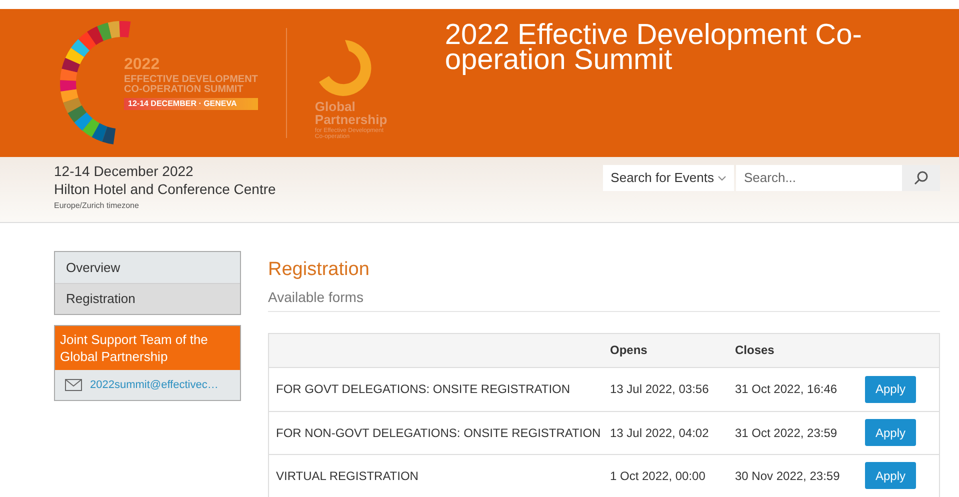 Image resolution: width=959 pixels, height=497 pixels. What do you see at coordinates (653, 48) in the screenshot?
I see `summit-title: 2022 Effective Development Co-operation Summit` at bounding box center [653, 48].